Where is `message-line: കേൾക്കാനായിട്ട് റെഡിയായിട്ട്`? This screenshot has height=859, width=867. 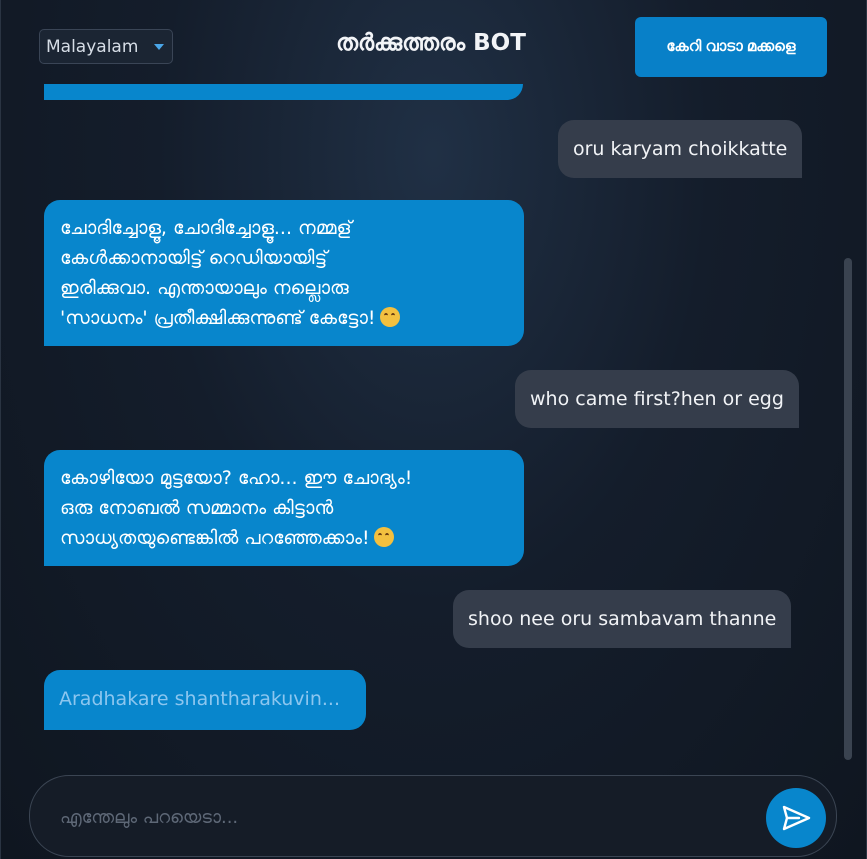 message-line: കേൾക്കാനായിട്ട് റെഡിയായിട്ട് is located at coordinates (194, 258).